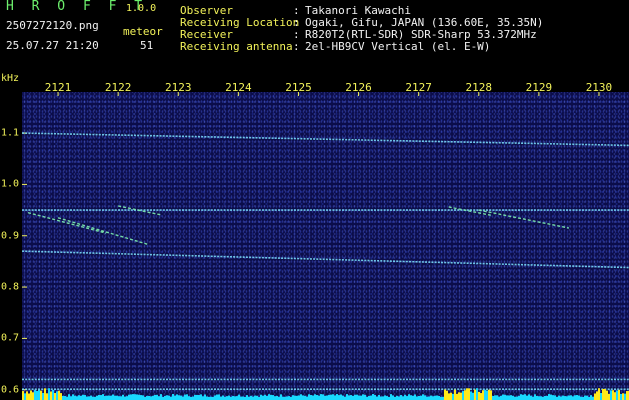 The height and width of the screenshot is (400, 629). What do you see at coordinates (10, 133) in the screenshot?
I see `y-tick-label: 1.1` at bounding box center [10, 133].